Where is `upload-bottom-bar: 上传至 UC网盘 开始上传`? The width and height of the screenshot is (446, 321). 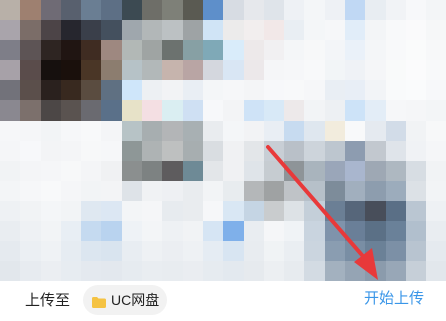 upload-bottom-bar: 上传至 UC网盘 开始上传 is located at coordinates (223, 301).